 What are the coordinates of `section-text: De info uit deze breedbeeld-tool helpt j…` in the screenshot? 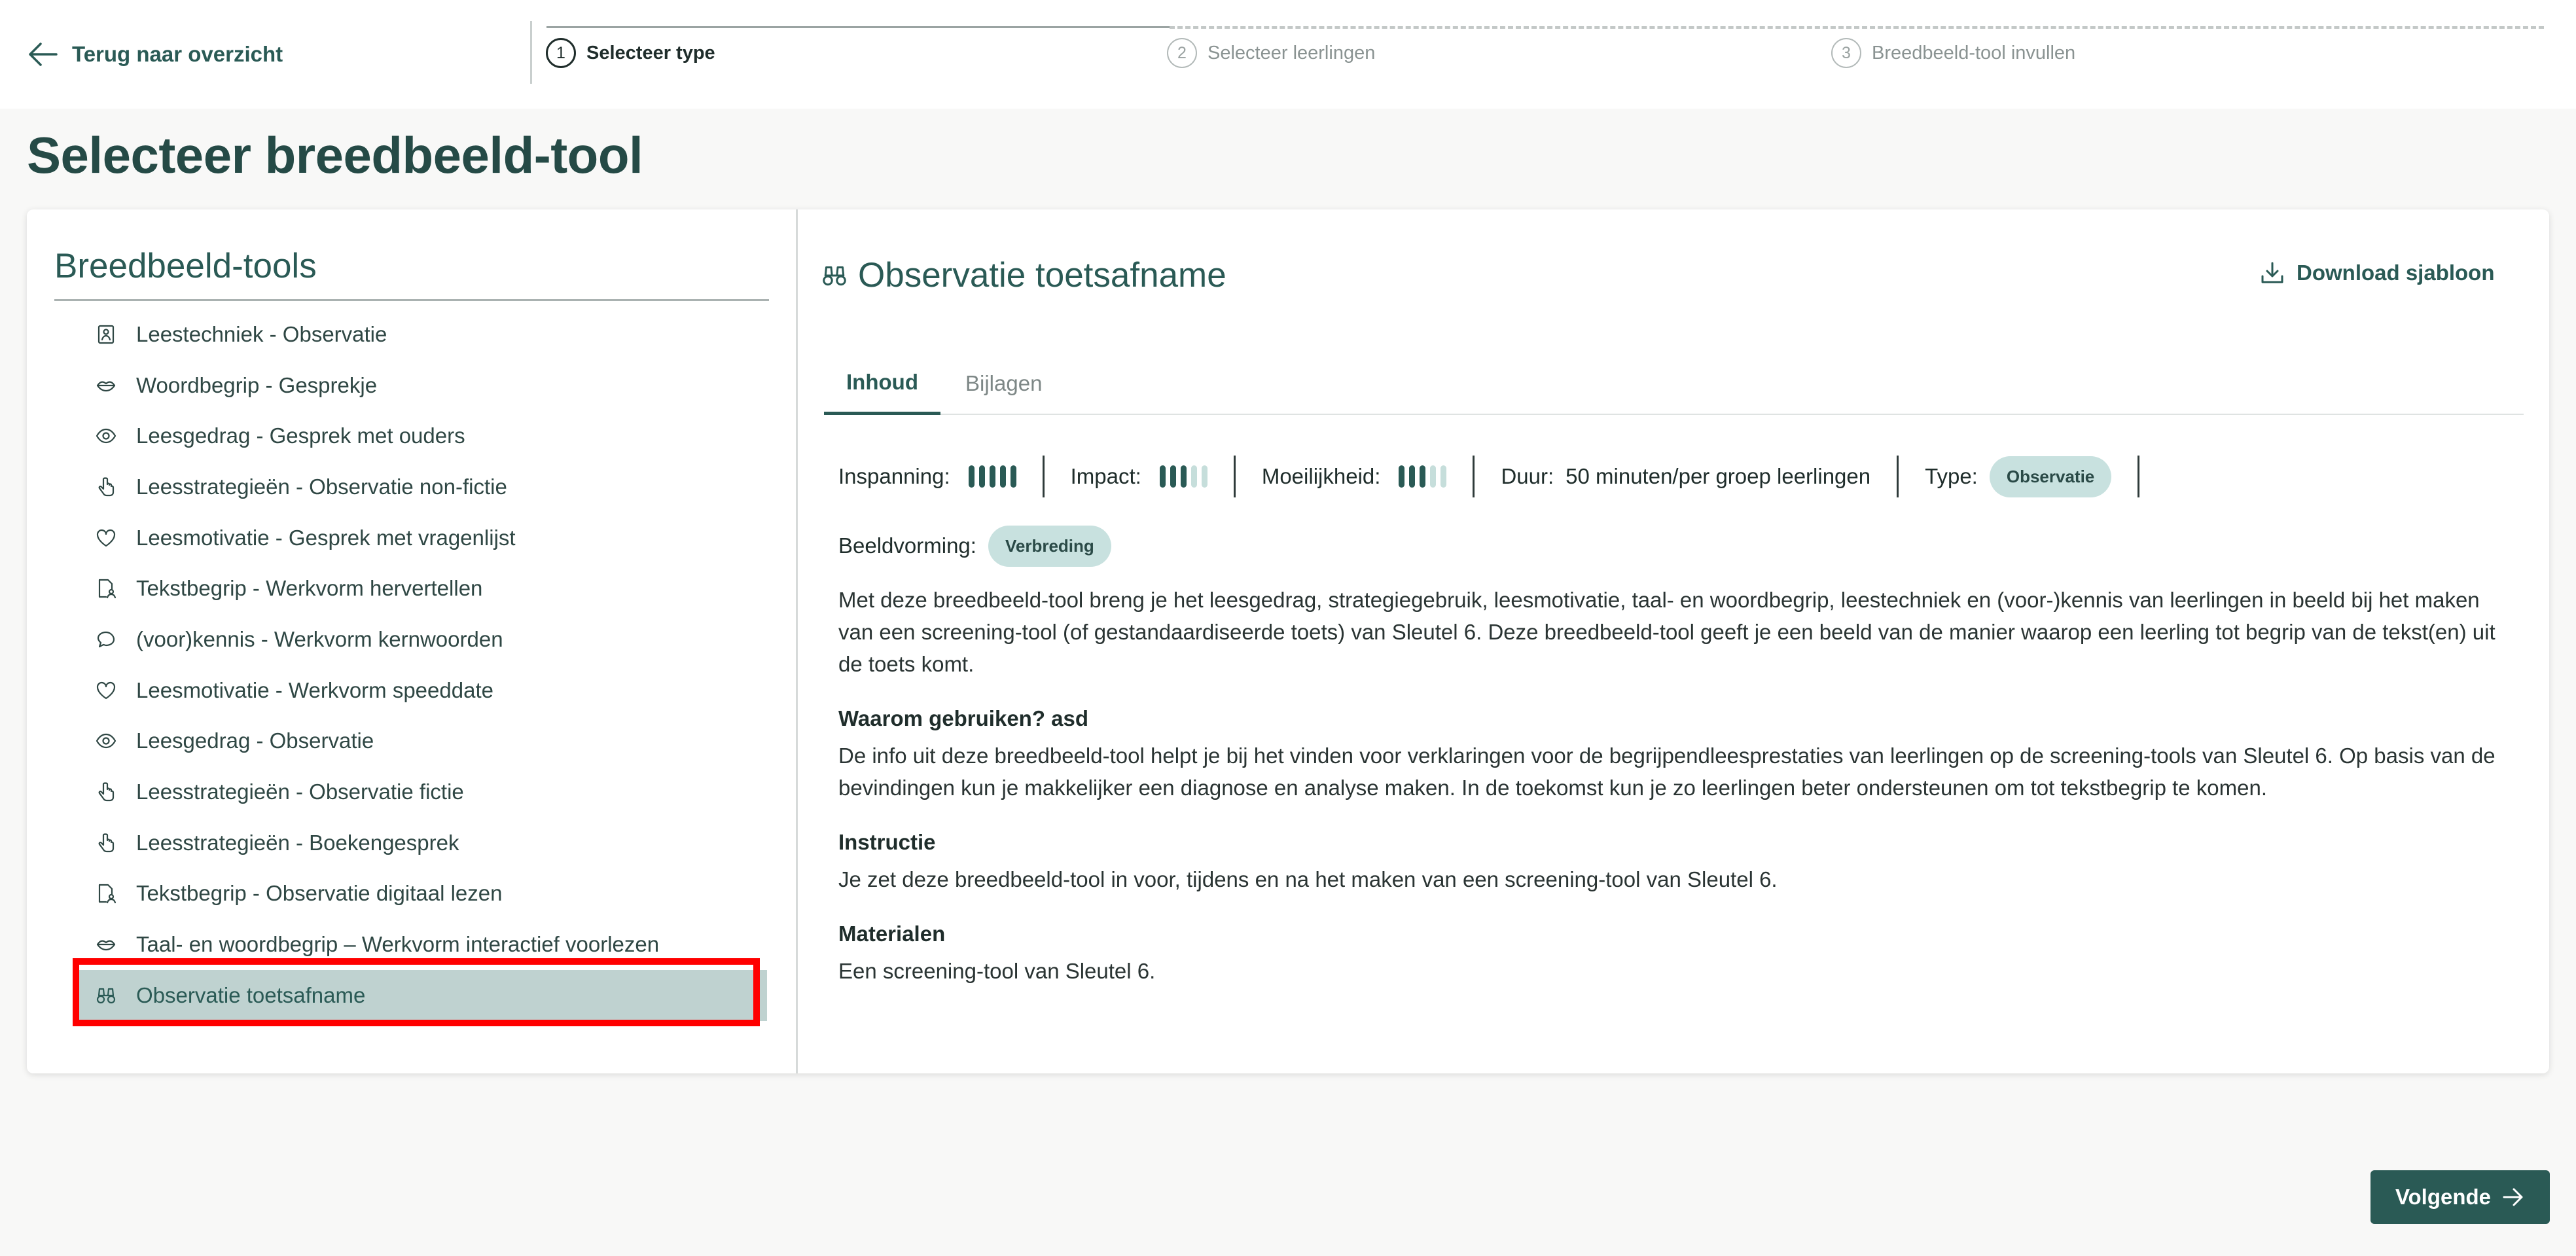 It's located at (1667, 772).